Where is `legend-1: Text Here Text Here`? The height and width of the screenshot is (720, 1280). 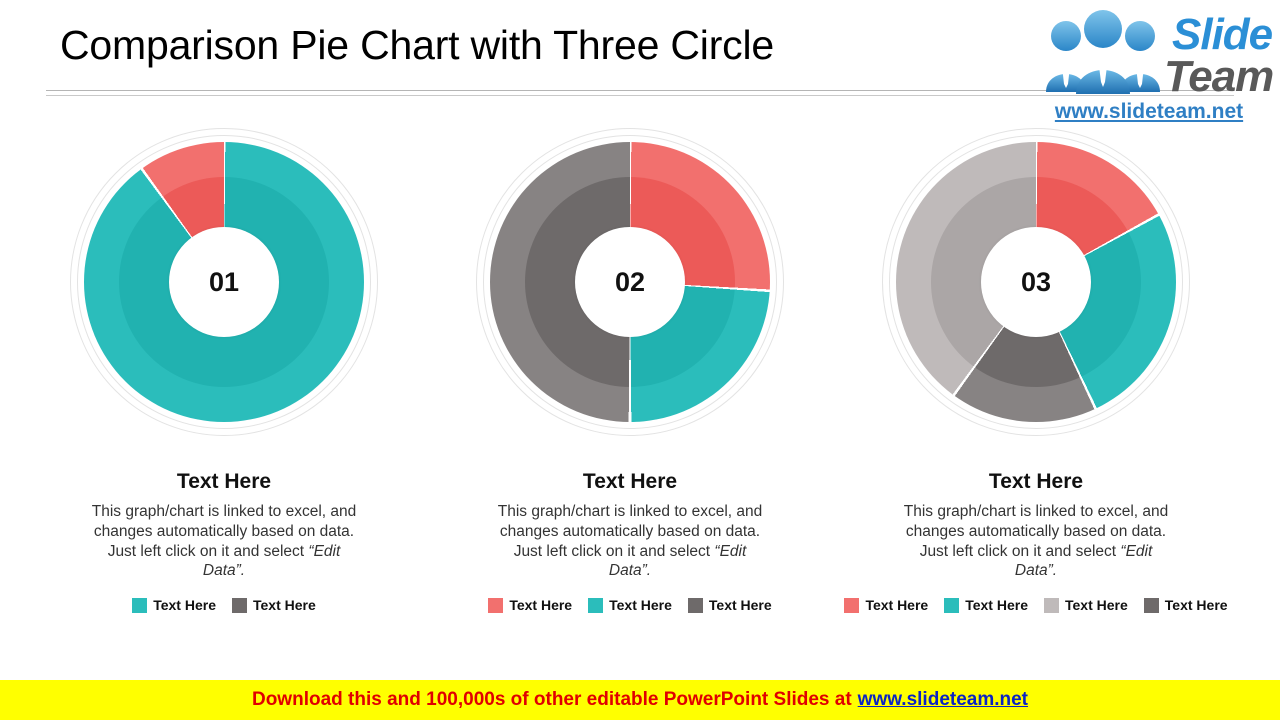 legend-1: Text Here Text Here is located at coordinates (224, 605).